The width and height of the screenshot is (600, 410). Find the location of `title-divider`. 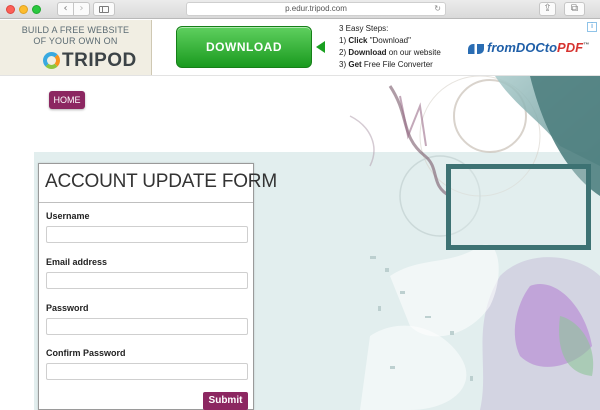

title-divider is located at coordinates (146, 202).